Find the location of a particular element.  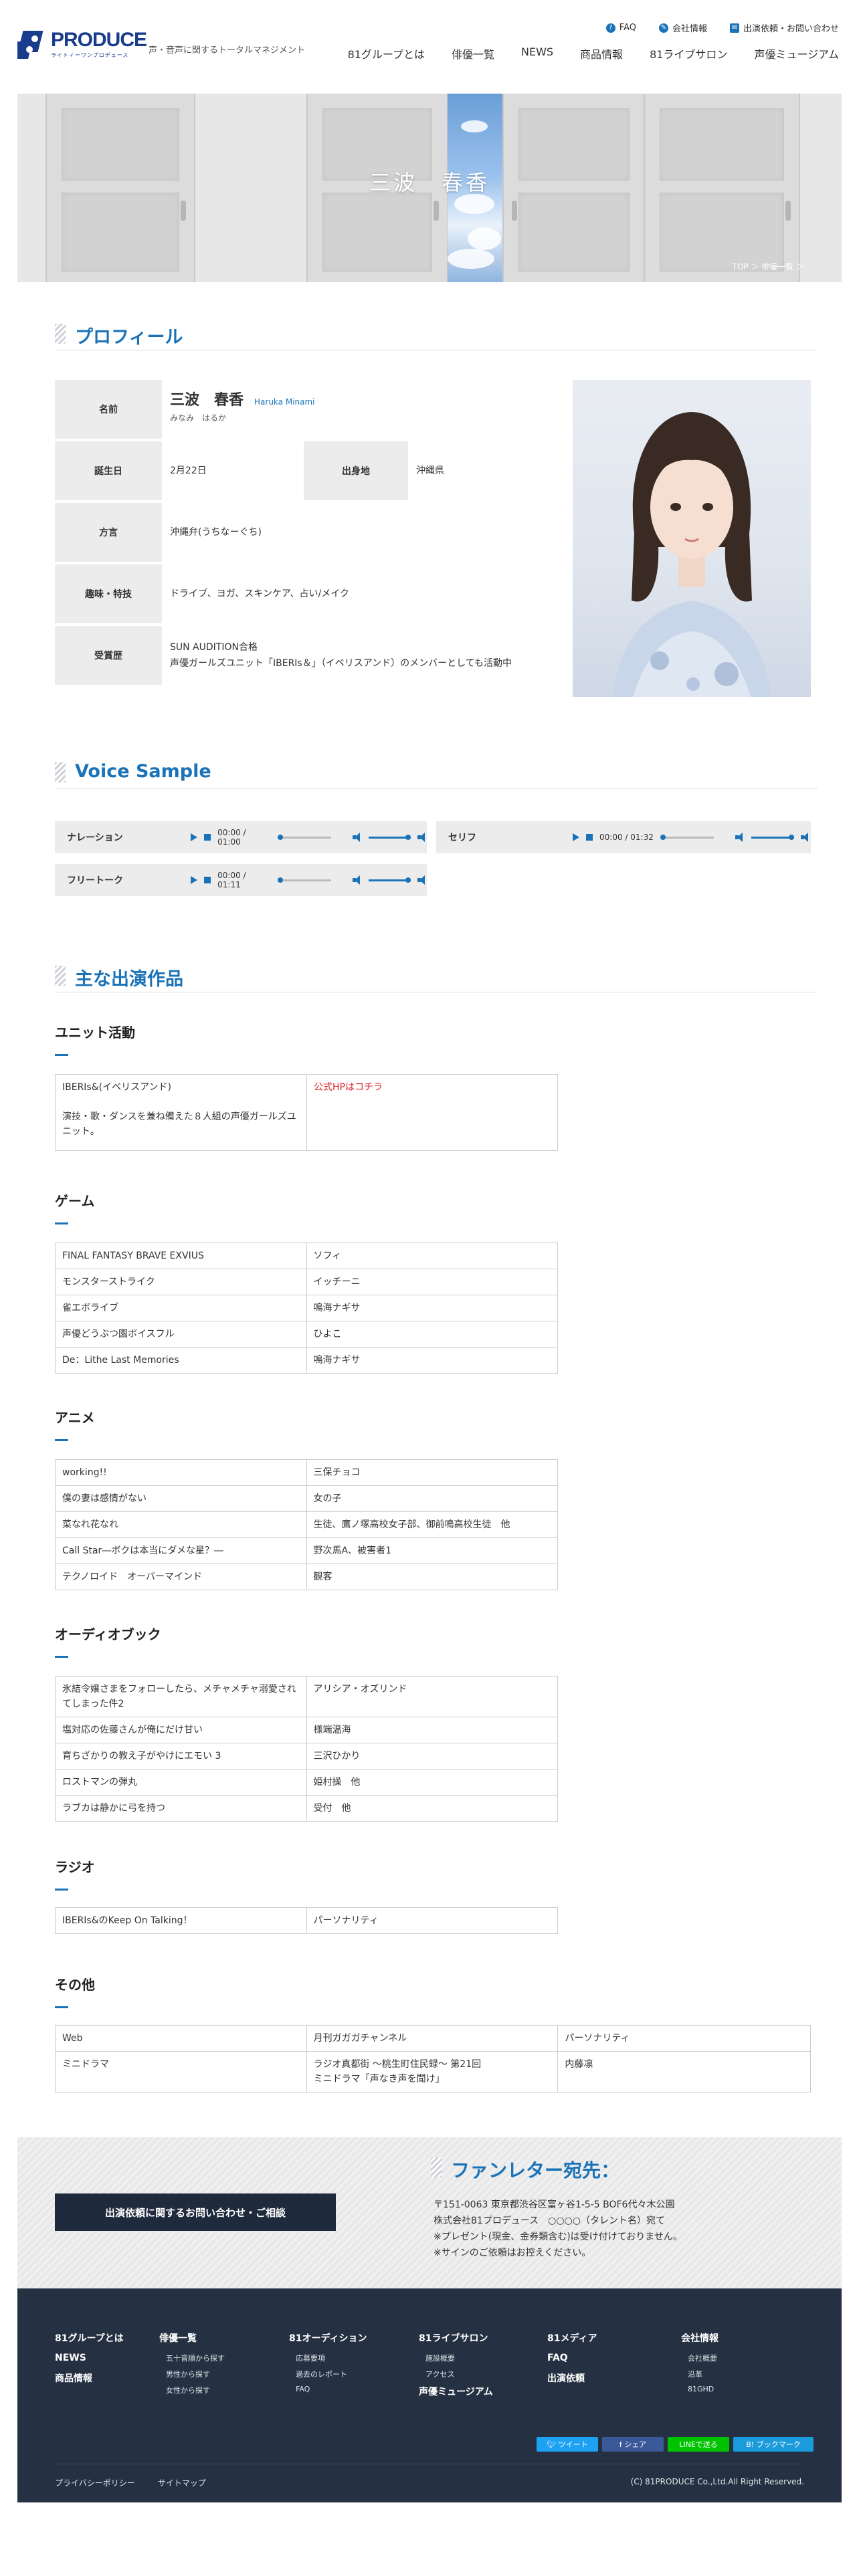

nav-products: 商品情報 is located at coordinates (601, 54).